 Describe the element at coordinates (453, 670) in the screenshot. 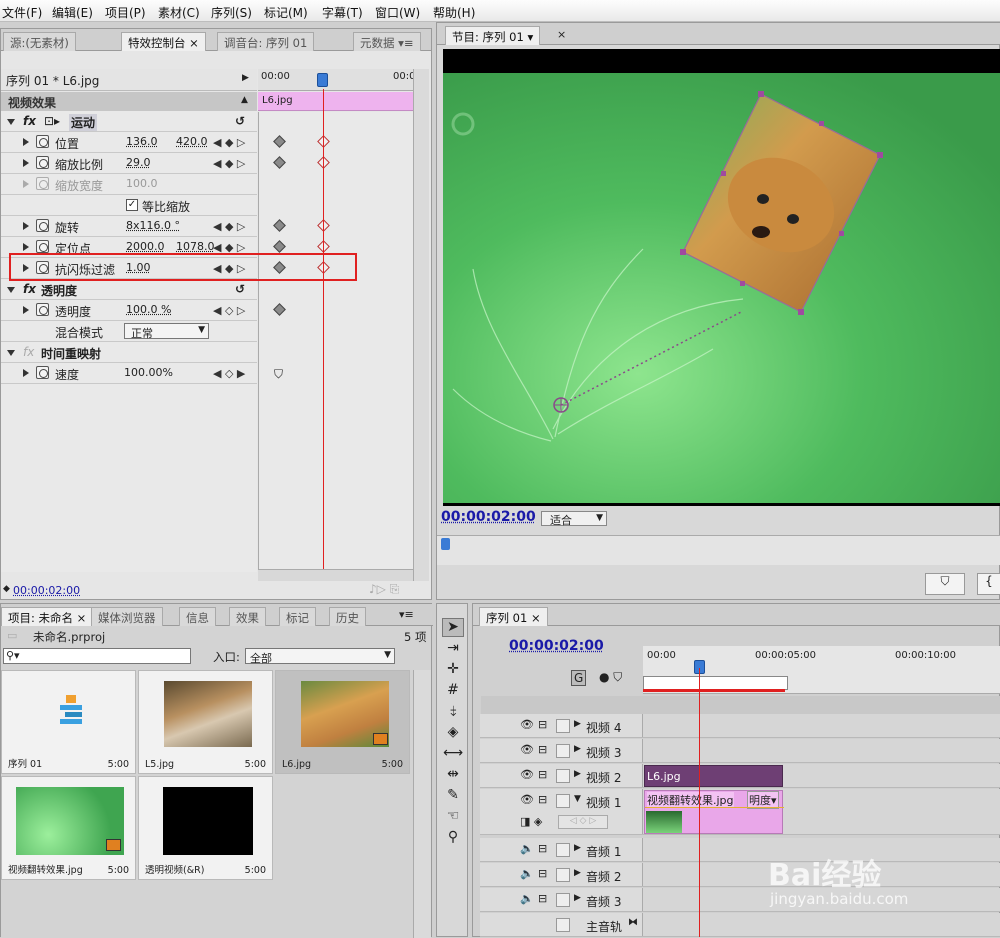

I see `ripple-edit-icon: ✛` at that location.